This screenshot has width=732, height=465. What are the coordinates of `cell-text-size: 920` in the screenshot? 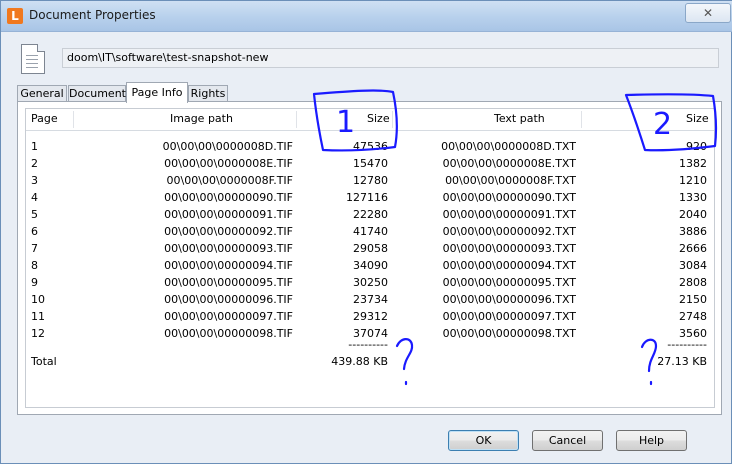 It's located at (696, 146).